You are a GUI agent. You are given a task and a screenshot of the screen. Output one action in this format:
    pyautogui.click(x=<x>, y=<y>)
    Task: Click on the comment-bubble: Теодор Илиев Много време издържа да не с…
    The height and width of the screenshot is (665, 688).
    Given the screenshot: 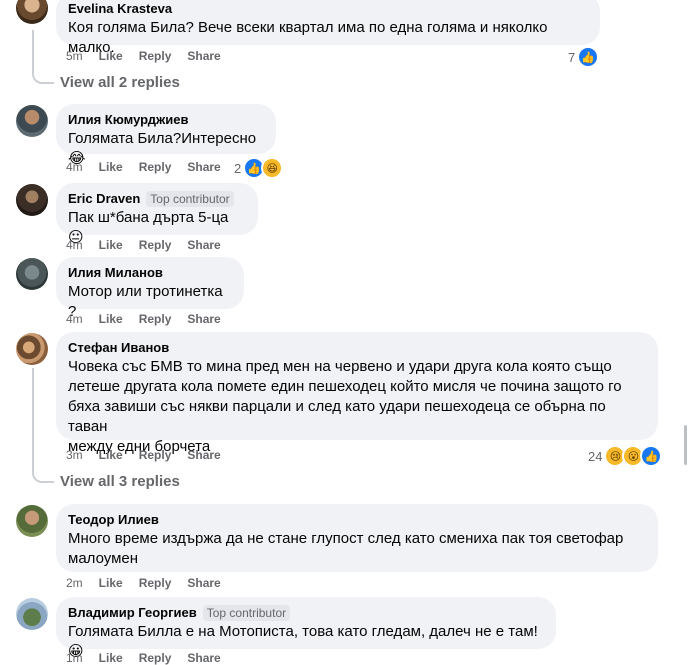 What is the action you would take?
    pyautogui.click(x=357, y=538)
    